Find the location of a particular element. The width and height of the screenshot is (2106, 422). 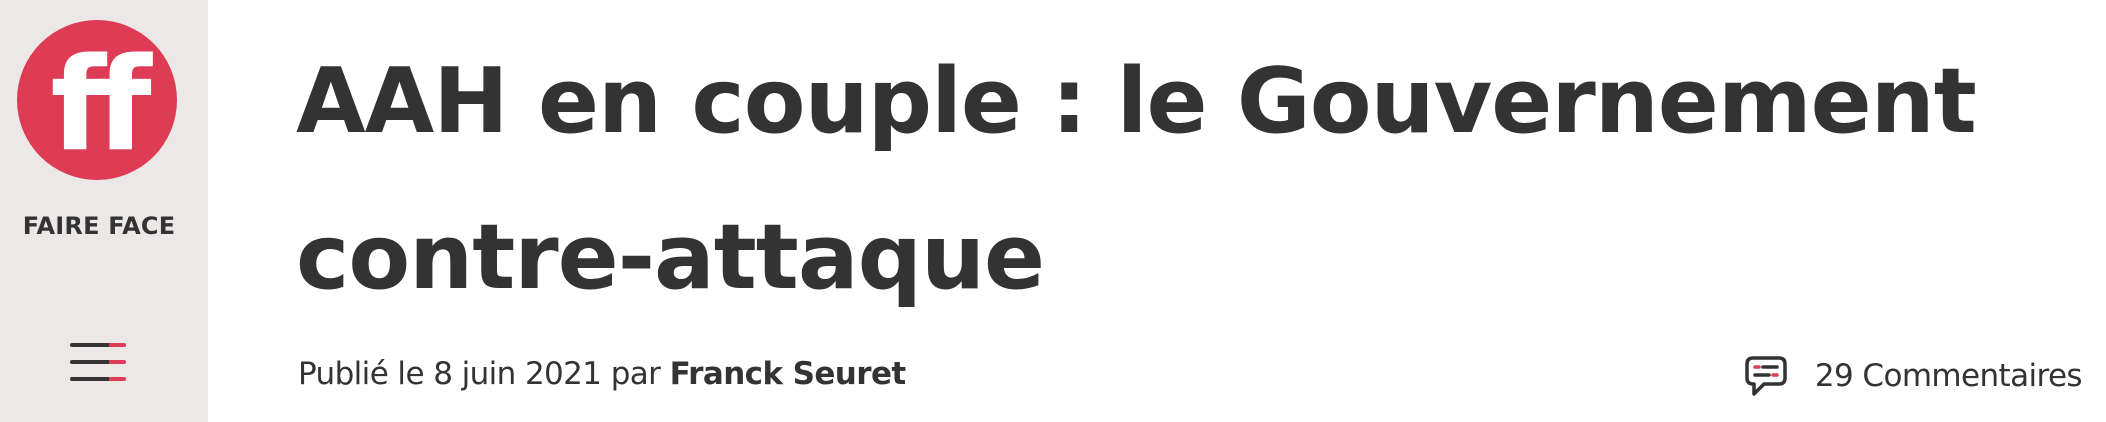

hamburger-menu-icon is located at coordinates (98, 345).